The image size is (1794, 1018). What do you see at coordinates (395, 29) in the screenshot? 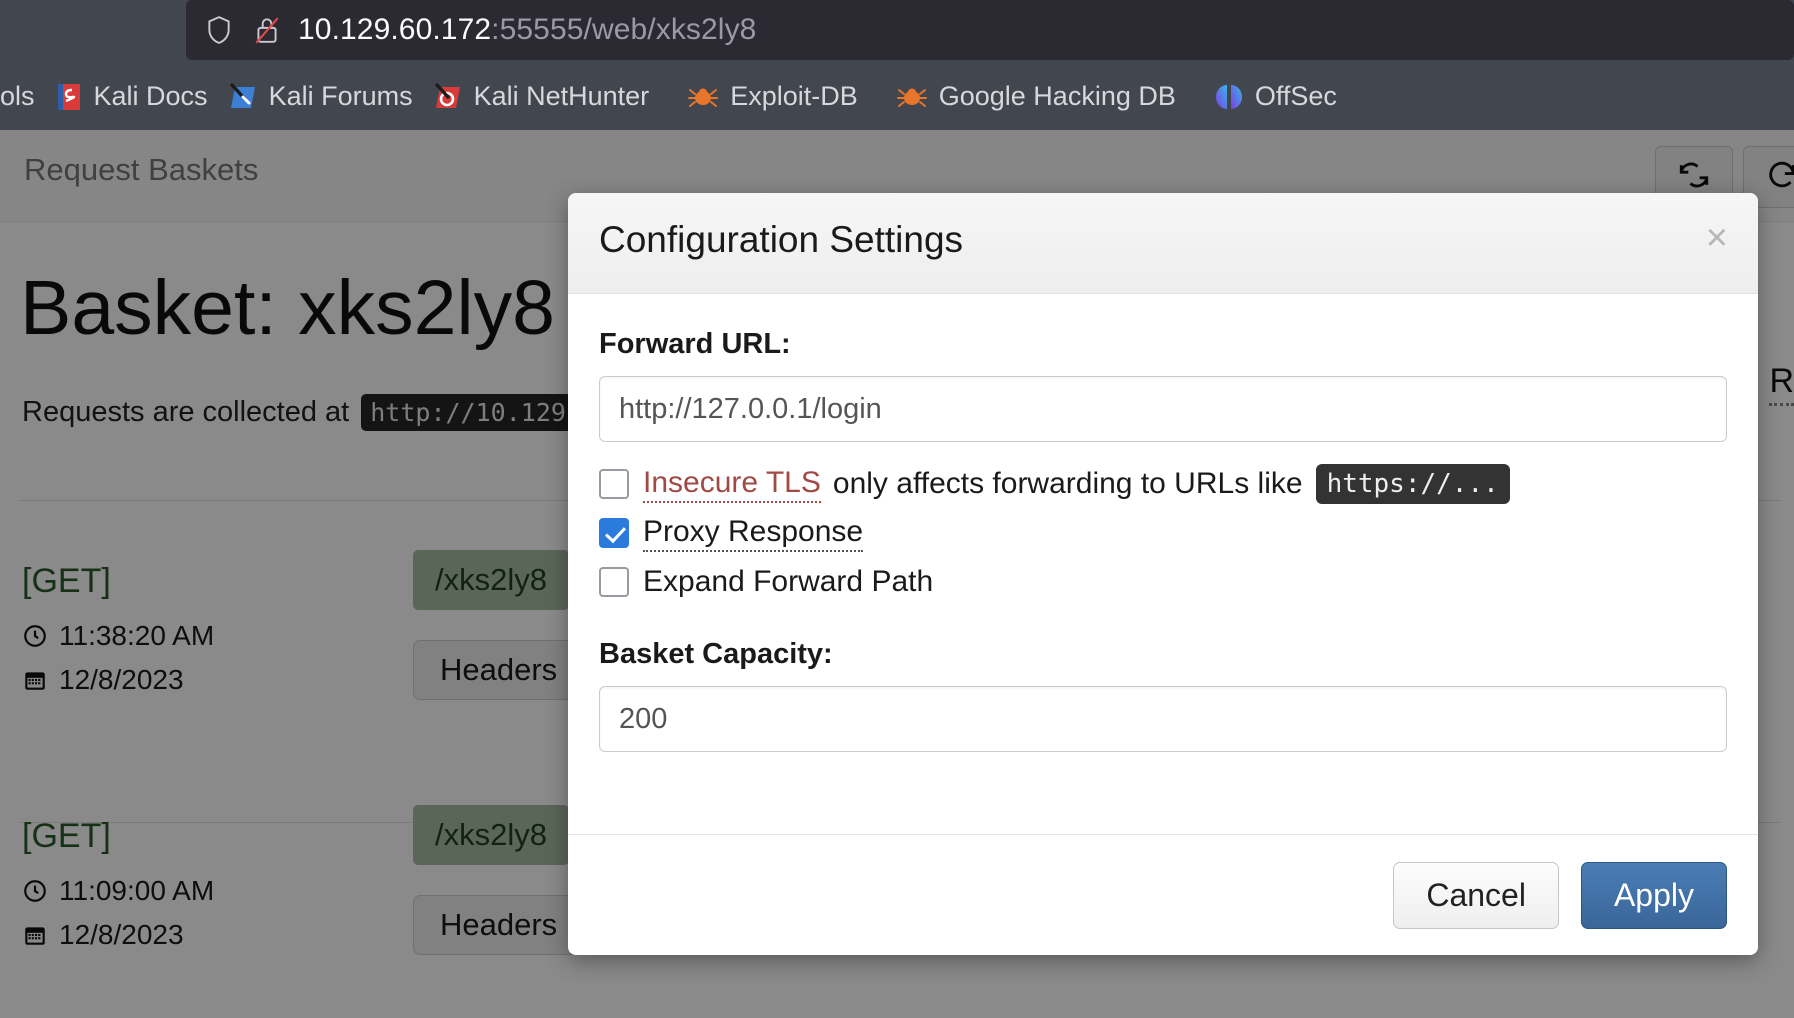
I see `url-host: 10.129.60.172` at bounding box center [395, 29].